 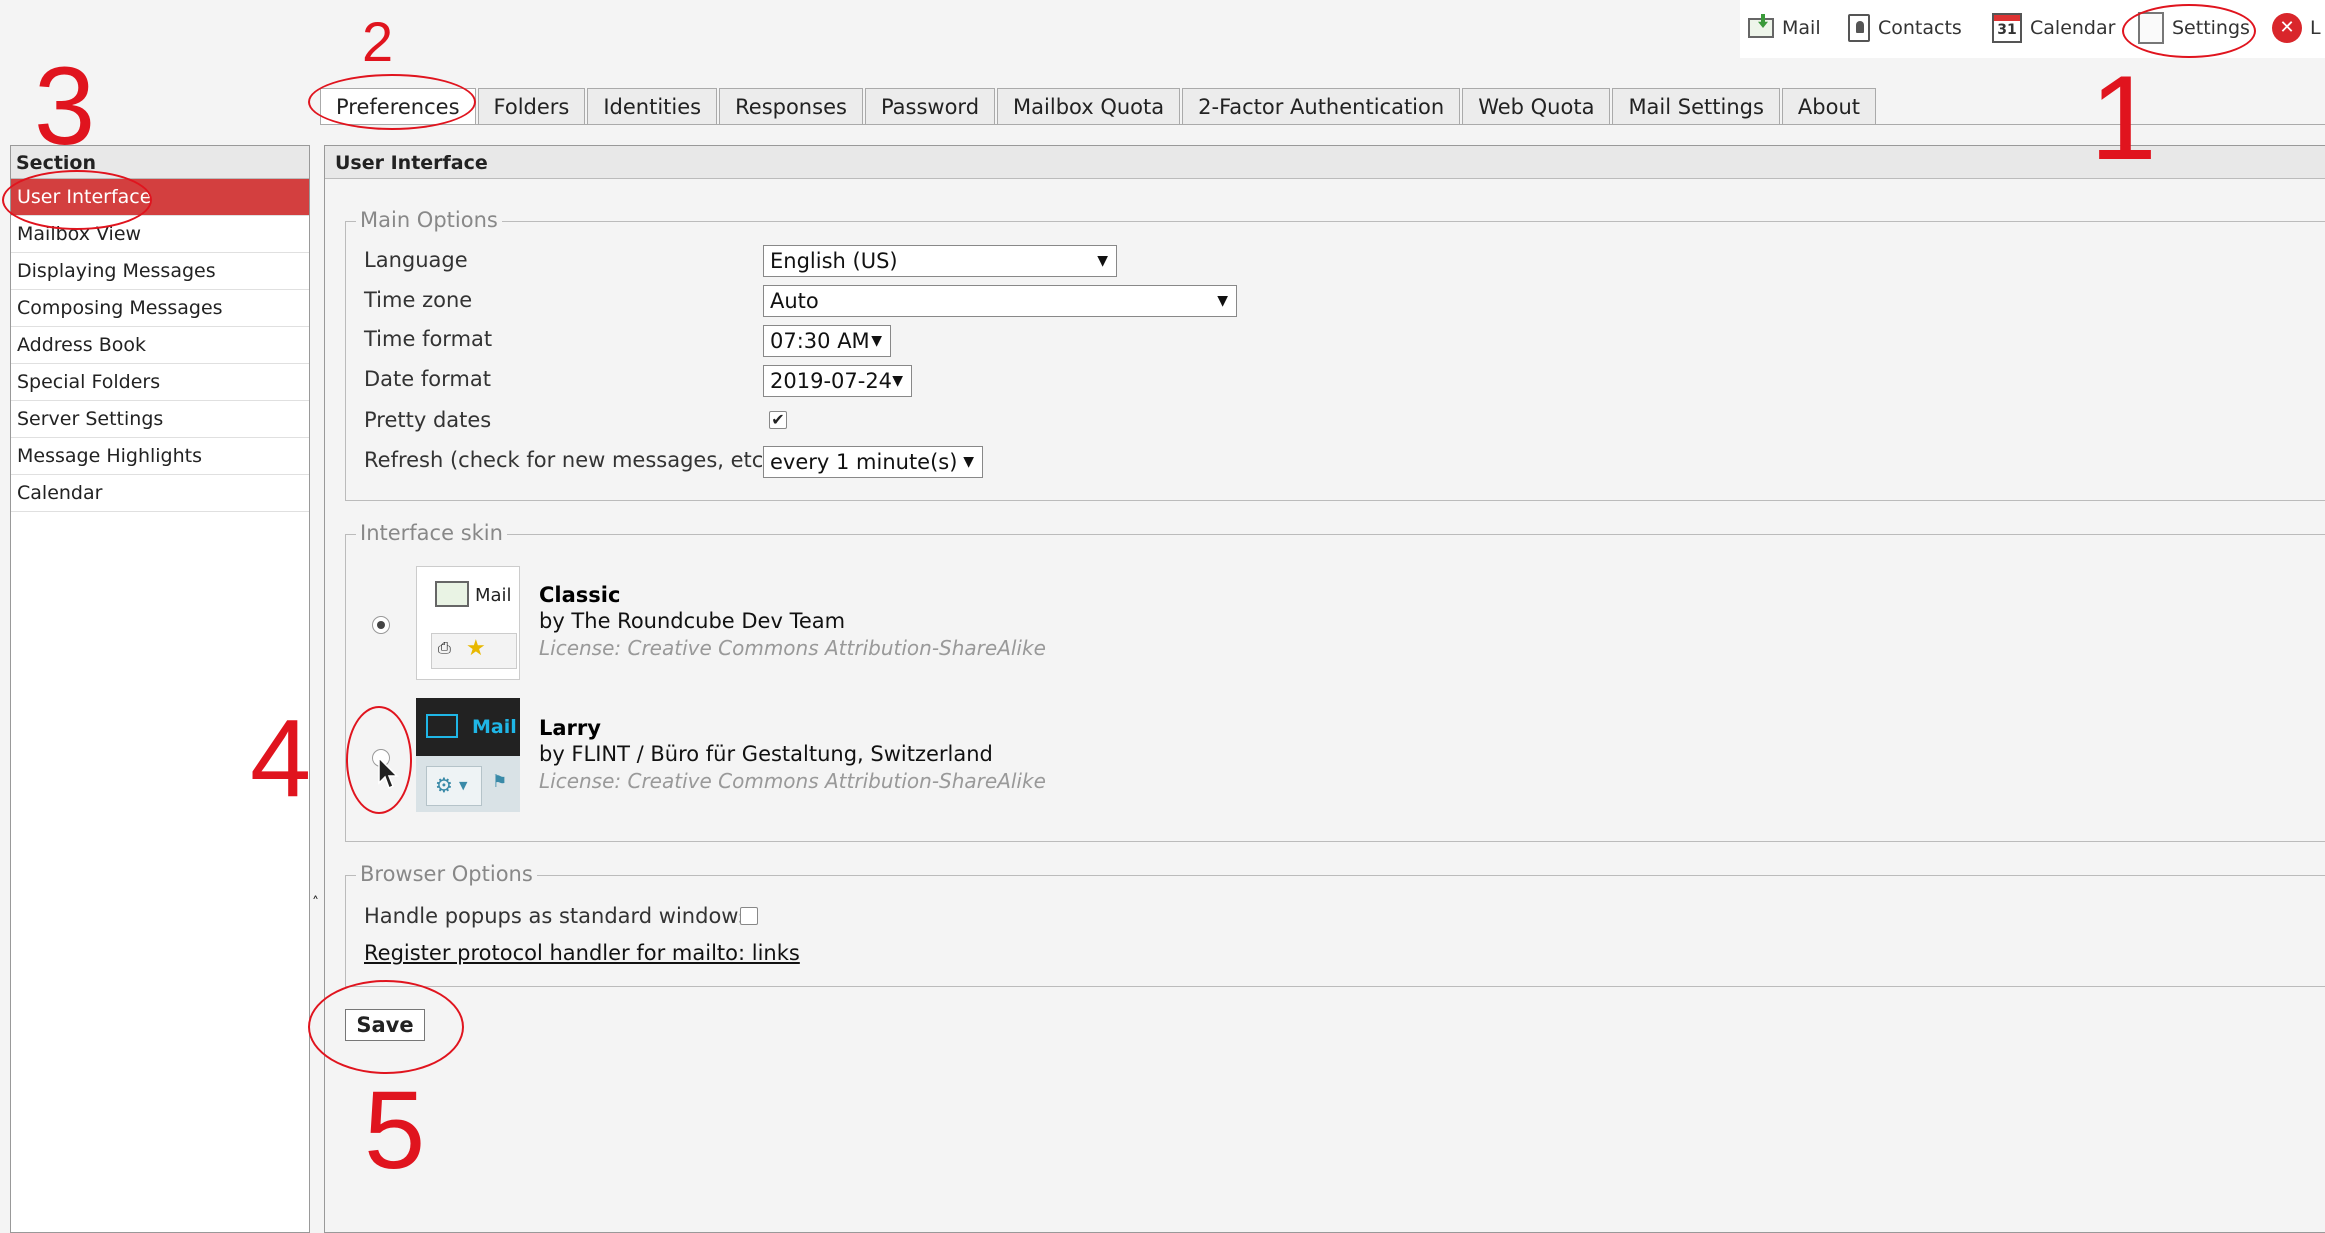 What do you see at coordinates (794, 301) in the screenshot?
I see `timezone-value: Auto` at bounding box center [794, 301].